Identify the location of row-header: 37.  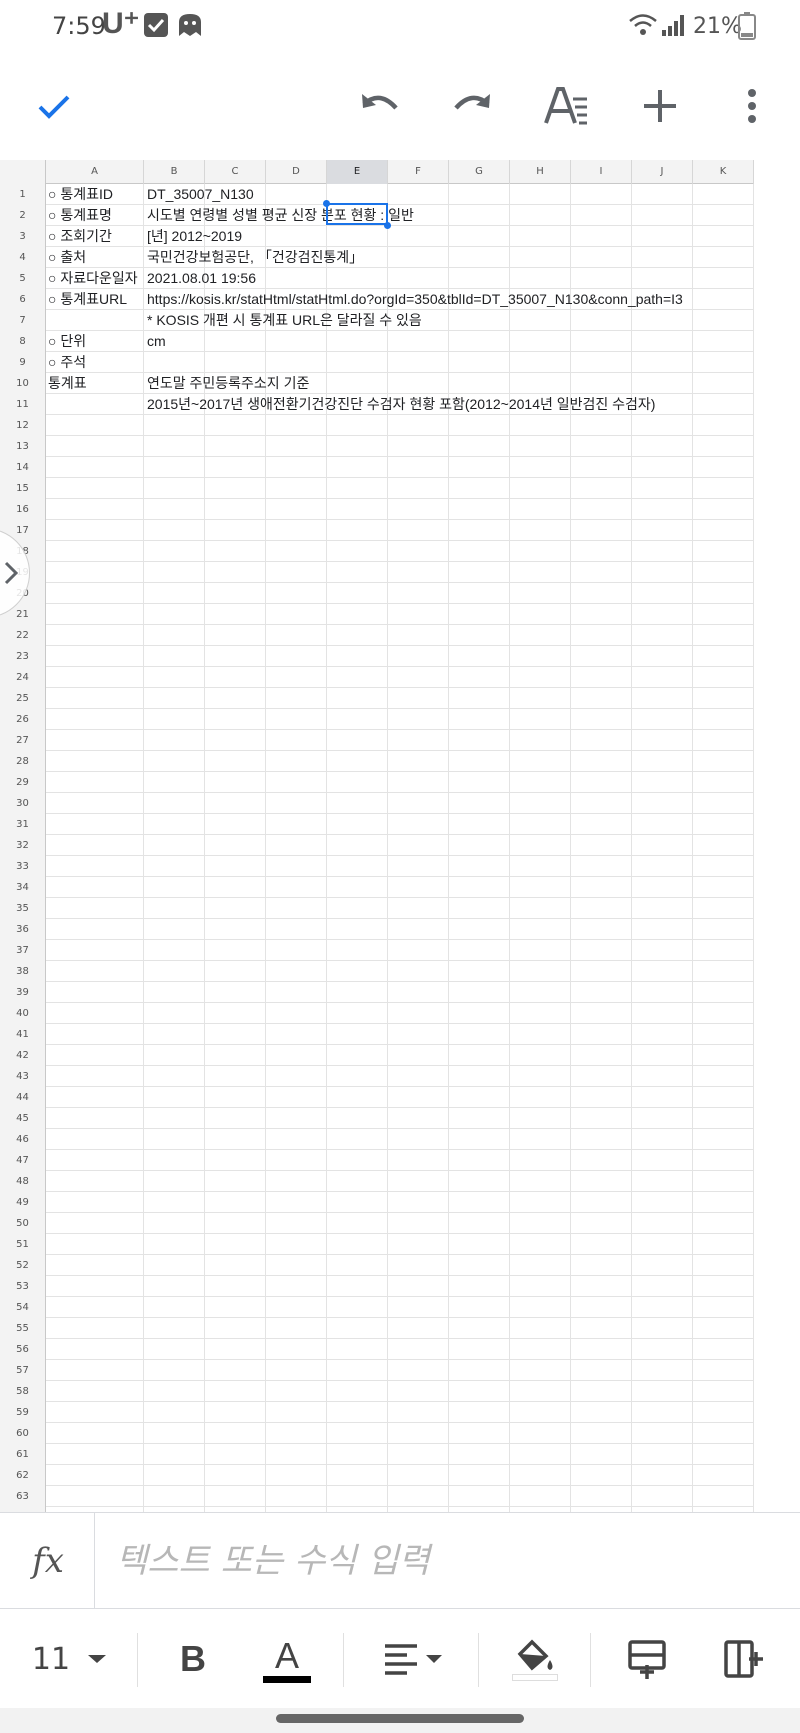
(23, 950).